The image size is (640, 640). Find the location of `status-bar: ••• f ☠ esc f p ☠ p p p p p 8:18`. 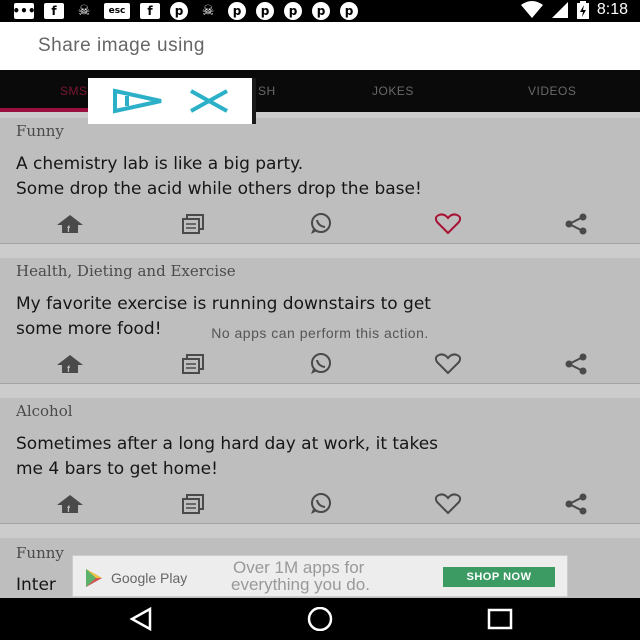

status-bar: ••• f ☠ esc f p ☠ p p p p p 8:18 is located at coordinates (320, 11).